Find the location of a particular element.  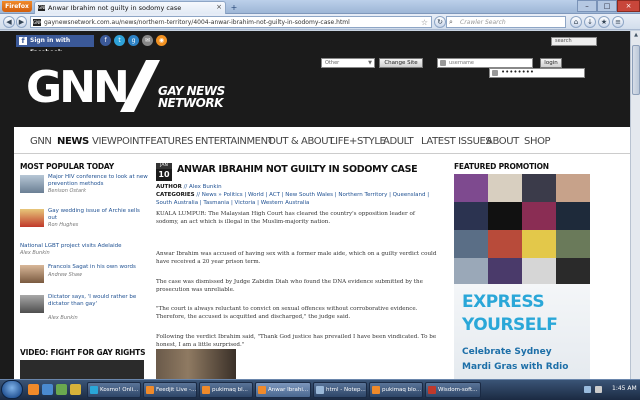

desktop-quicklaunch-icon is located at coordinates (61, 389).